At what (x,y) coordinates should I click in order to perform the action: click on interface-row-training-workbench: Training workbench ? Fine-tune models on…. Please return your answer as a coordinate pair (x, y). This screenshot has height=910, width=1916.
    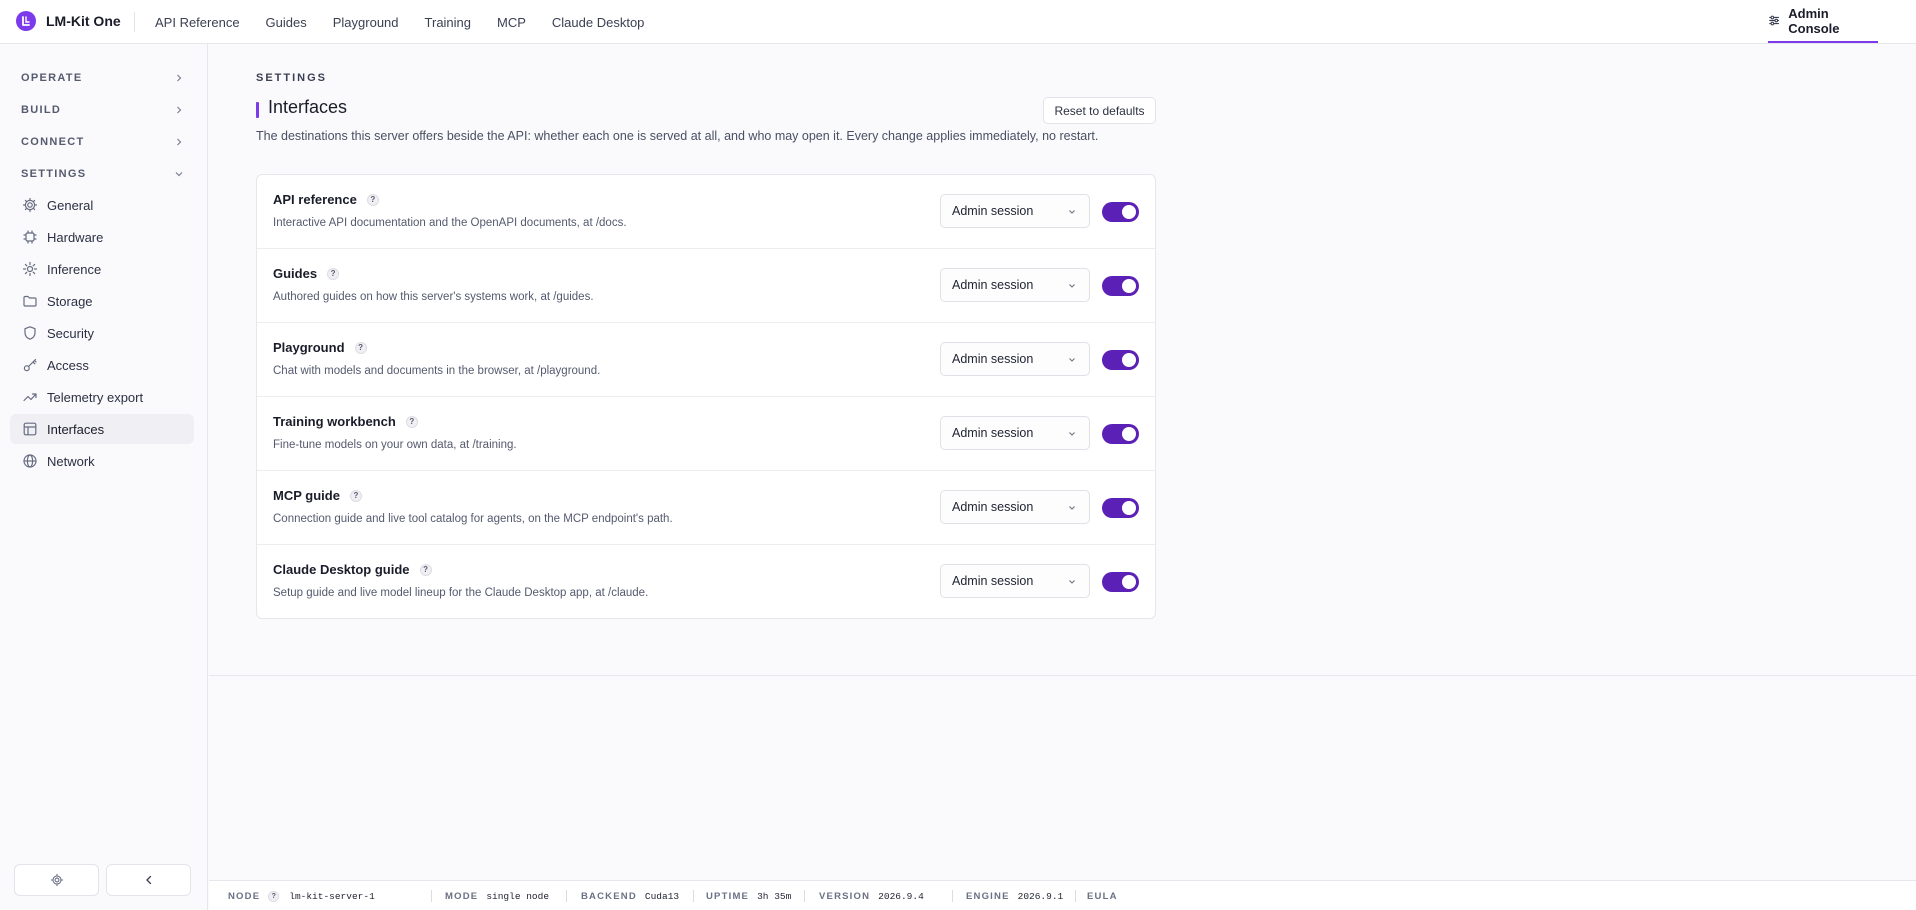
    Looking at the image, I should click on (706, 434).